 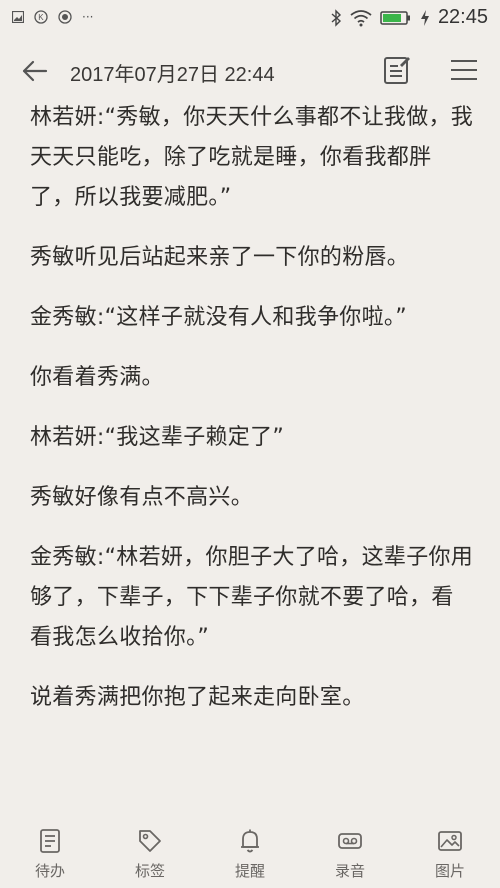 What do you see at coordinates (150, 841) in the screenshot?
I see `tag-icon` at bounding box center [150, 841].